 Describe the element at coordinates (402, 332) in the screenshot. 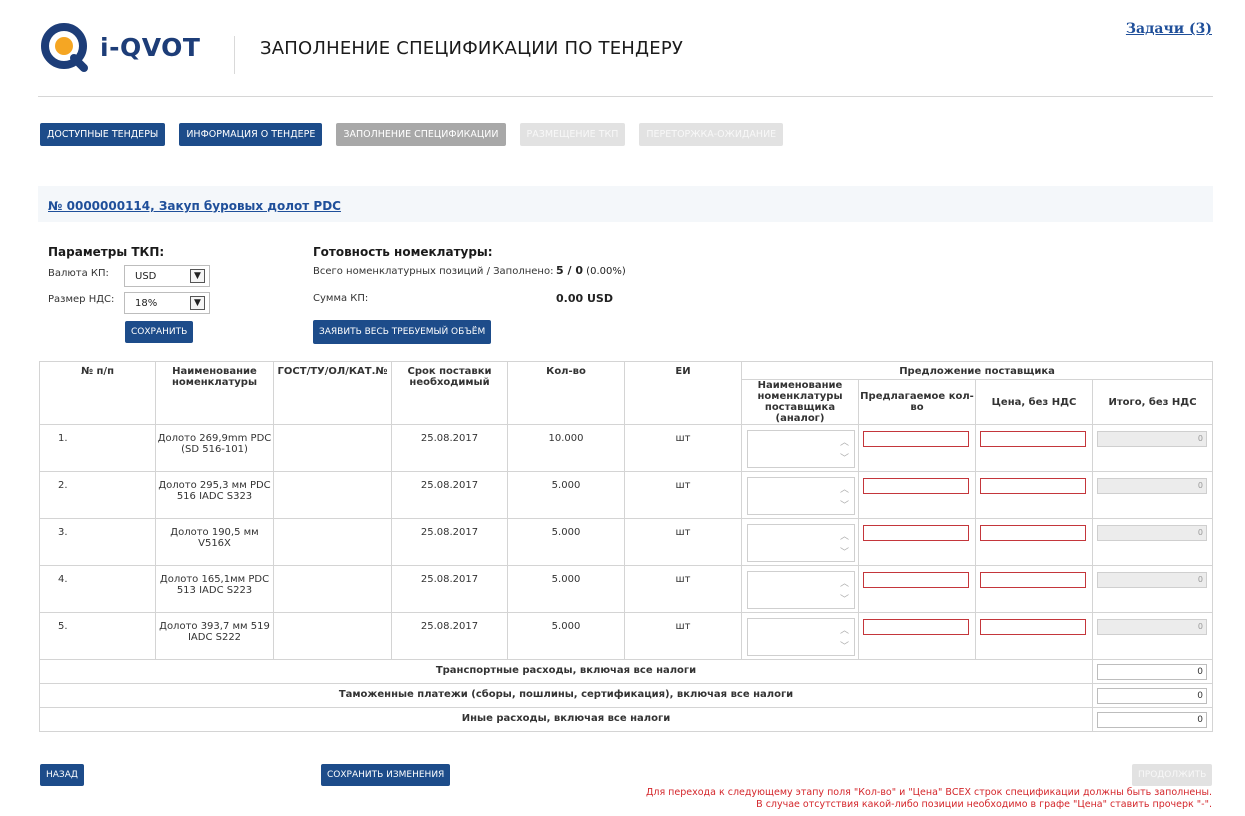

I see `declare-full-volume-button: ЗАЯВИТЬ ВЕСЬ ТРЕБУЕМЫЙ ОБЪЁМ` at that location.